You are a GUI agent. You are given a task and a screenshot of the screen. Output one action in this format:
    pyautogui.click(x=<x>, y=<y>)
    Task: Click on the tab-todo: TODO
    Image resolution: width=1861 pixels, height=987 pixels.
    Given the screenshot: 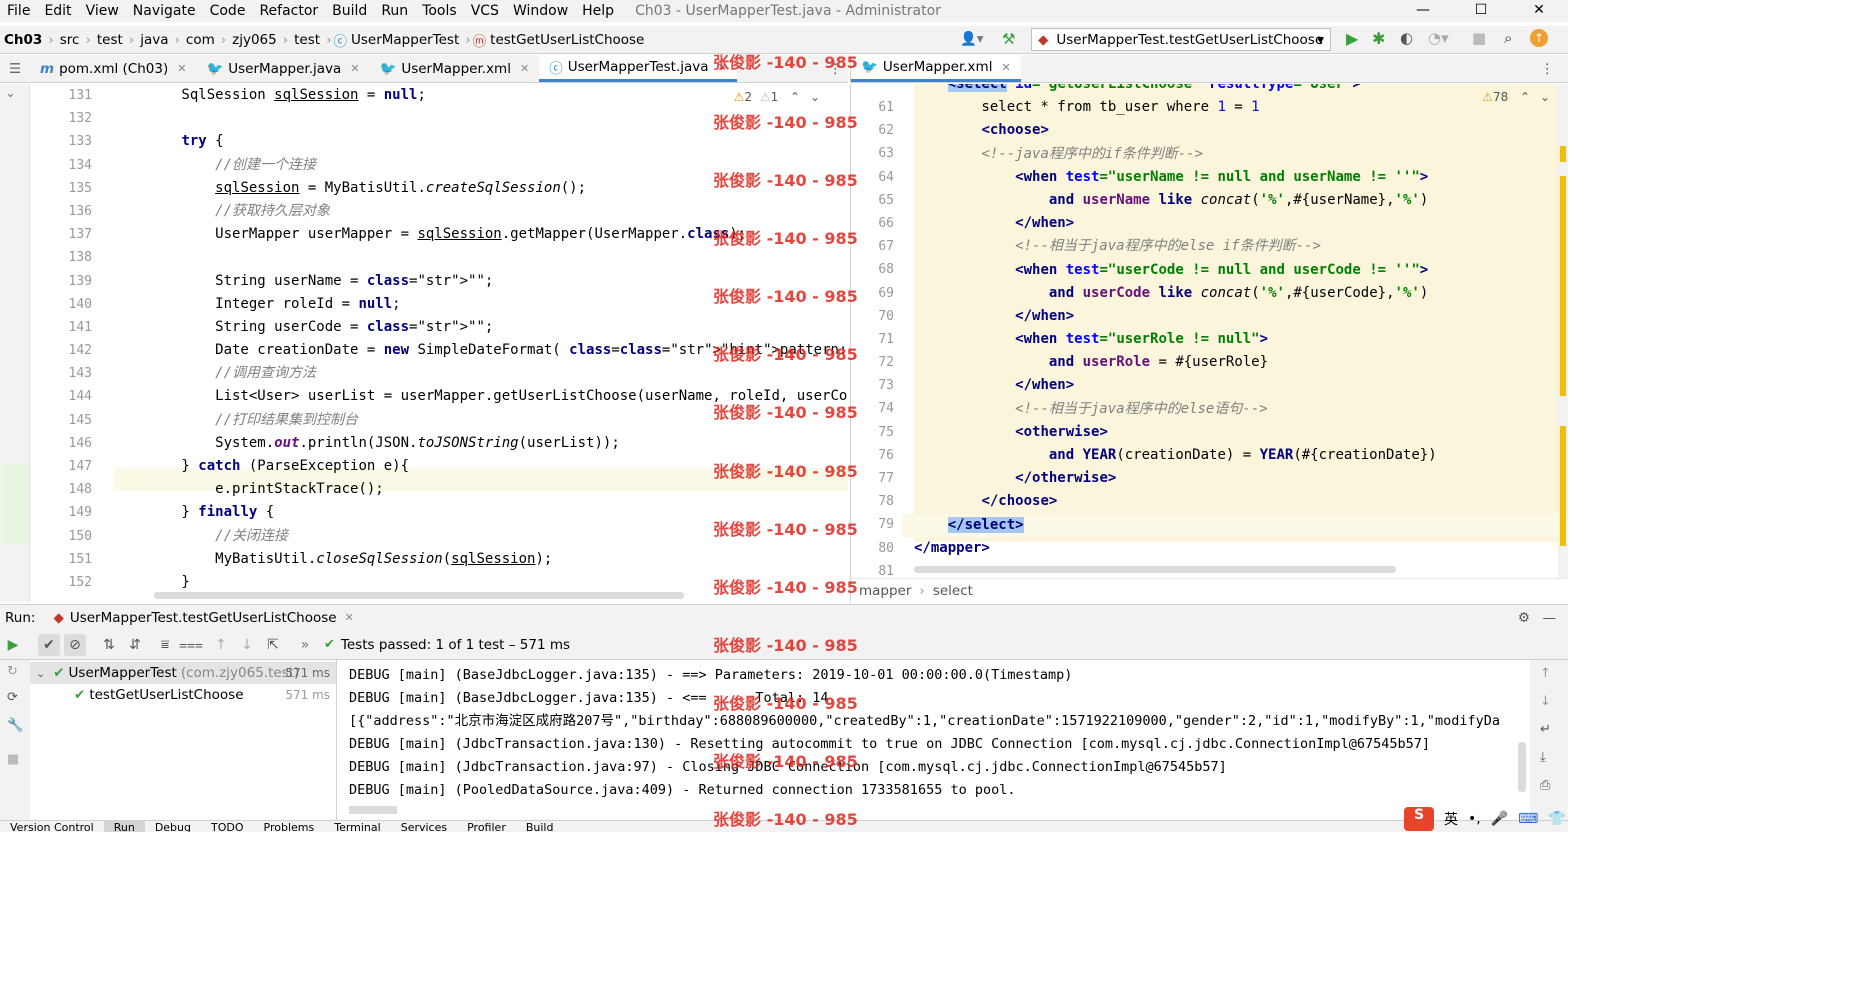 What is the action you would take?
    pyautogui.click(x=227, y=826)
    